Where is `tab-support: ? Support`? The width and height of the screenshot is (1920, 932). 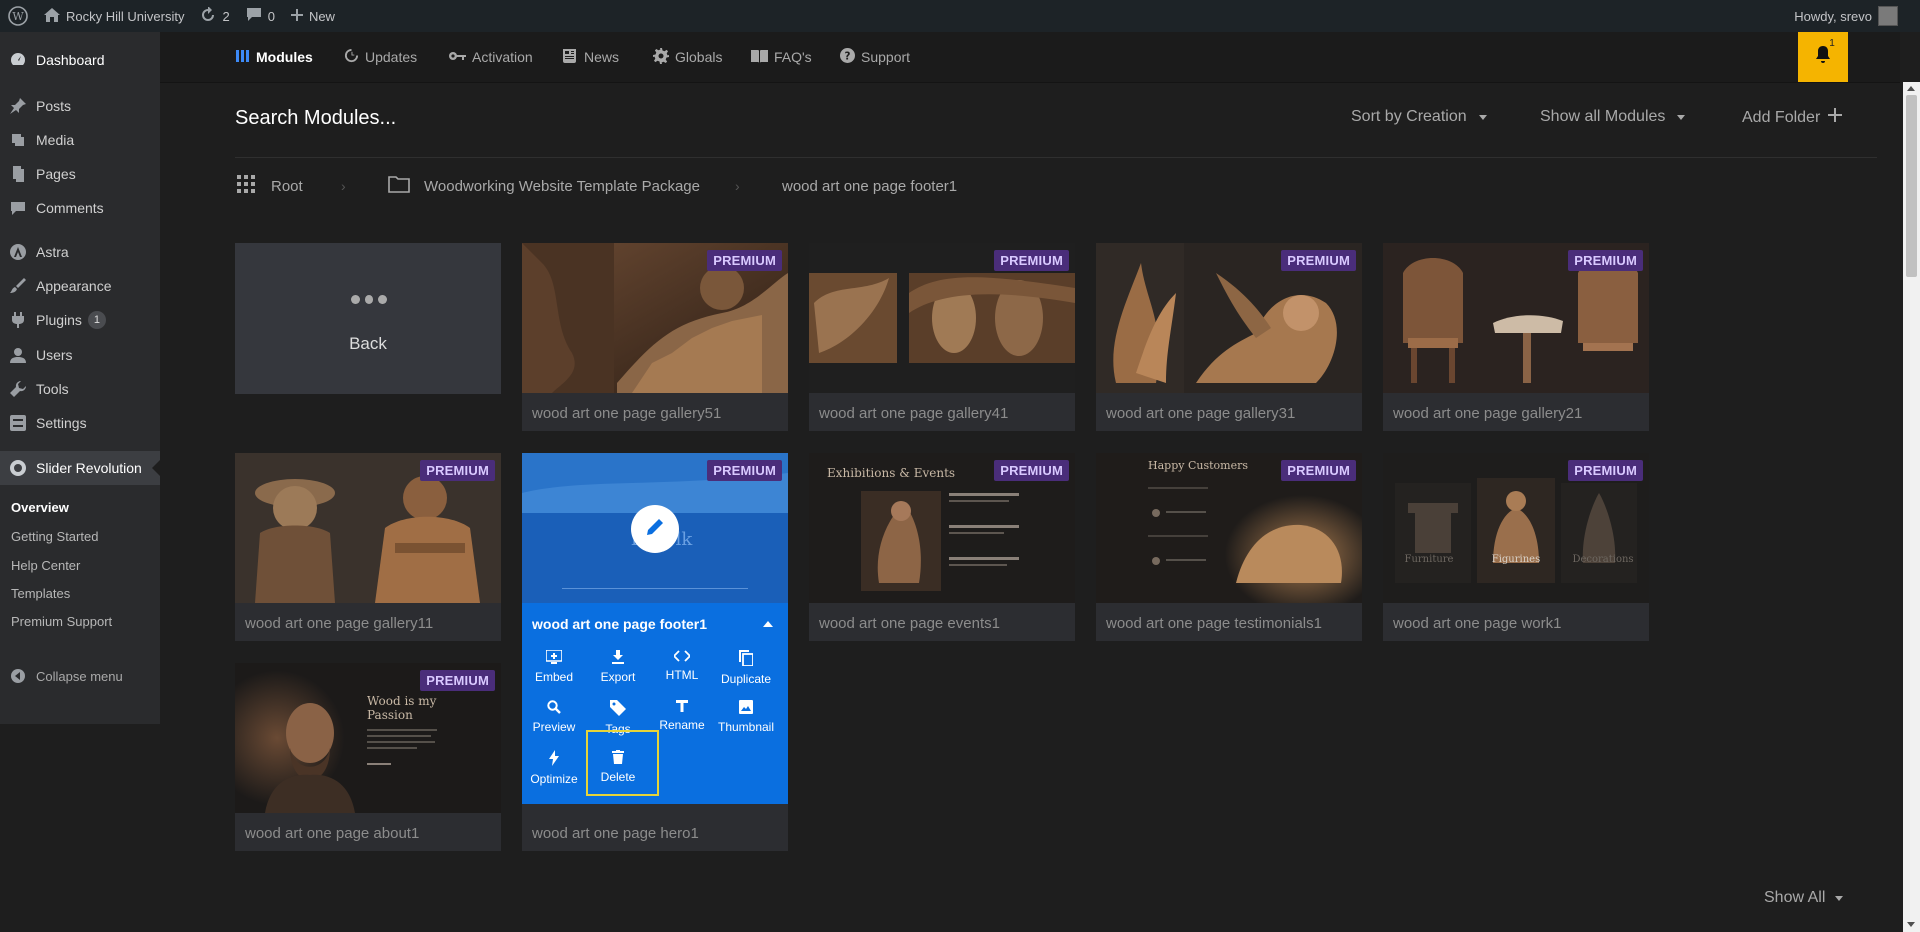
tab-support: ? Support is located at coordinates (875, 57).